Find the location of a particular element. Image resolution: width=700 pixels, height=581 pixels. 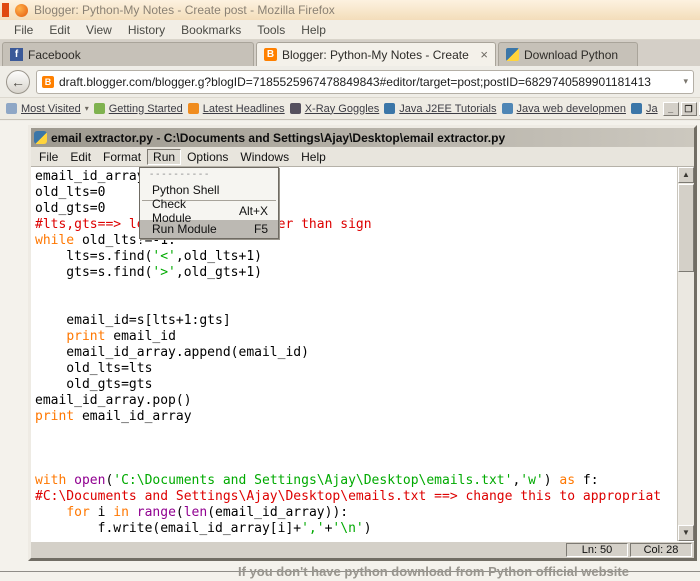

tab-facebook: f Facebook is located at coordinates (128, 54).